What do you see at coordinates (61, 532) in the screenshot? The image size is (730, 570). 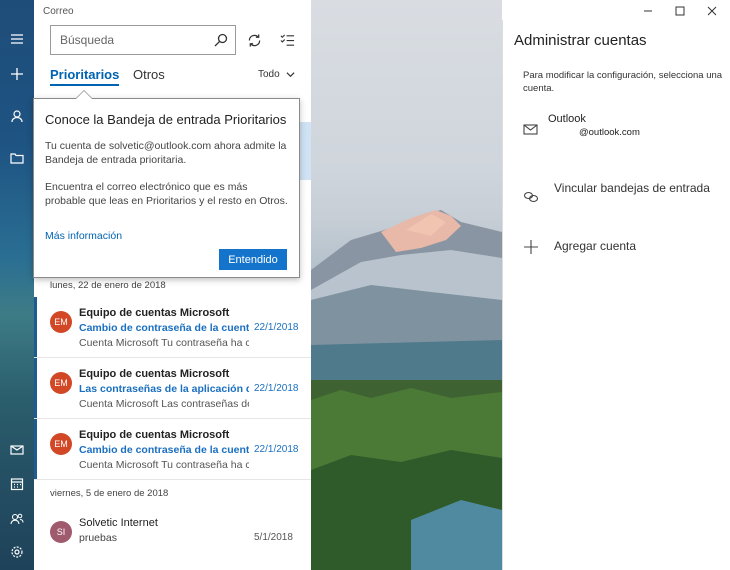 I see `avatar: SI` at bounding box center [61, 532].